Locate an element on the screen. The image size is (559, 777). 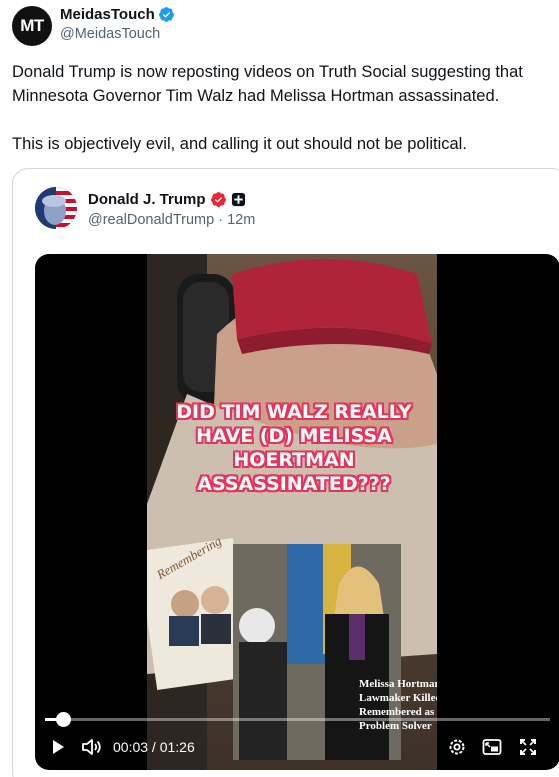
quoted-author-avatar is located at coordinates (56, 208).